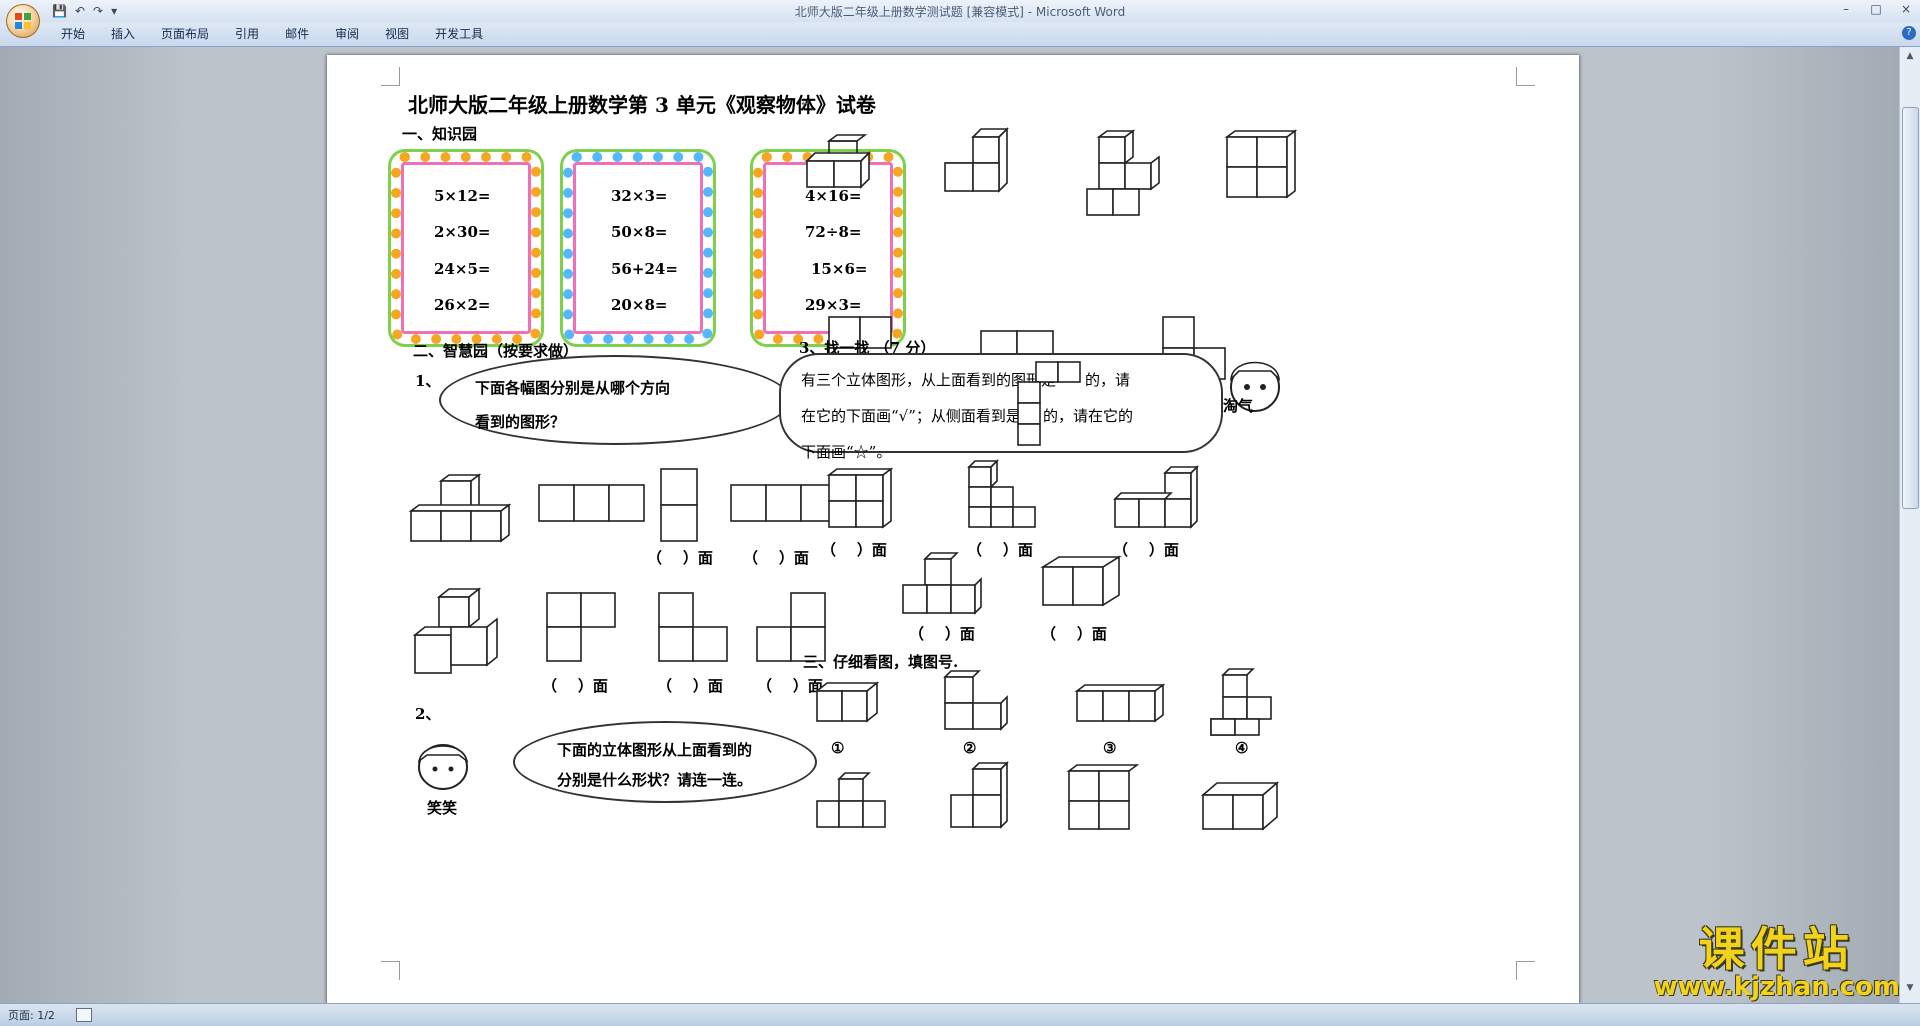  I want to click on equation: 26×2=, so click(462, 305).